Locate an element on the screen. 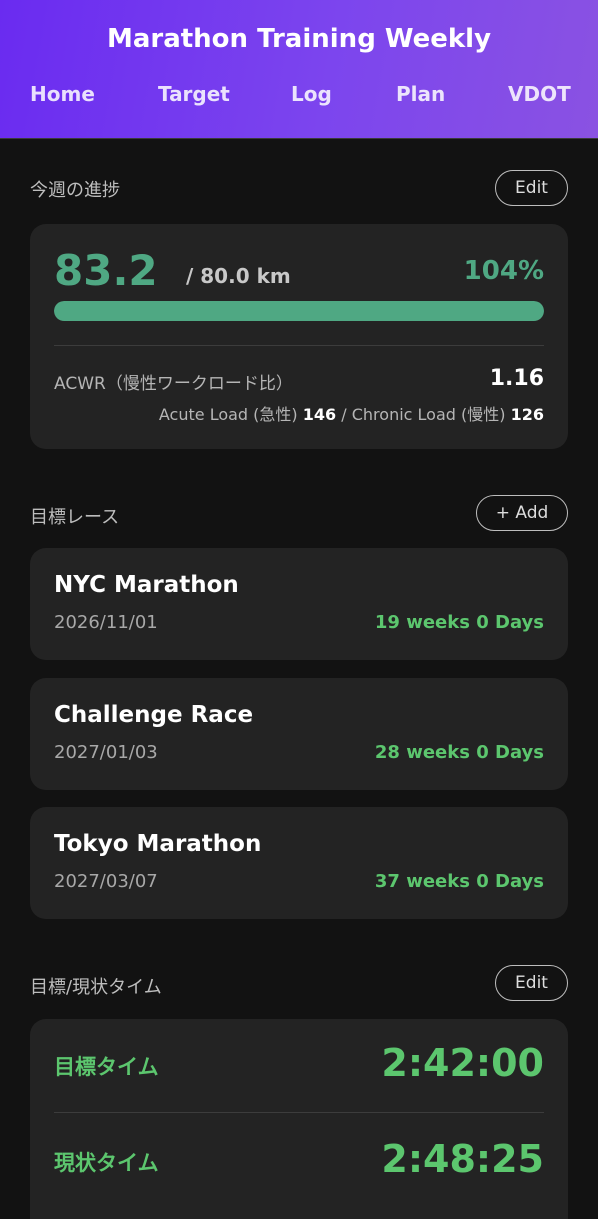 This screenshot has width=598, height=1219. nav-home: Home is located at coordinates (62, 94).